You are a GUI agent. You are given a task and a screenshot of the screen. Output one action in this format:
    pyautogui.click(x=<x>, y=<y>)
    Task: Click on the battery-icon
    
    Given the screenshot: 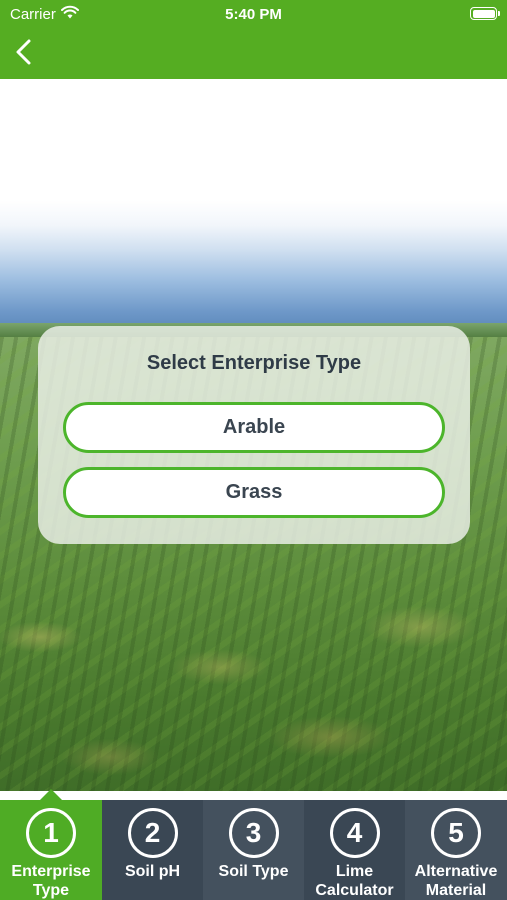 What is the action you would take?
    pyautogui.click(x=485, y=13)
    